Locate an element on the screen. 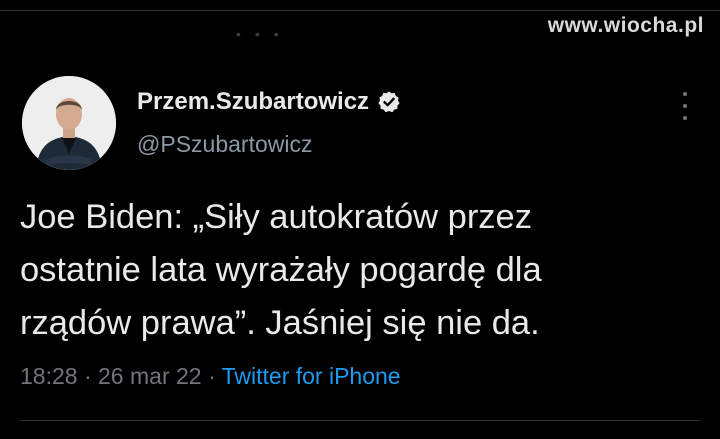 This screenshot has width=720, height=439. tweet-date: 26 mar 22 is located at coordinates (150, 376).